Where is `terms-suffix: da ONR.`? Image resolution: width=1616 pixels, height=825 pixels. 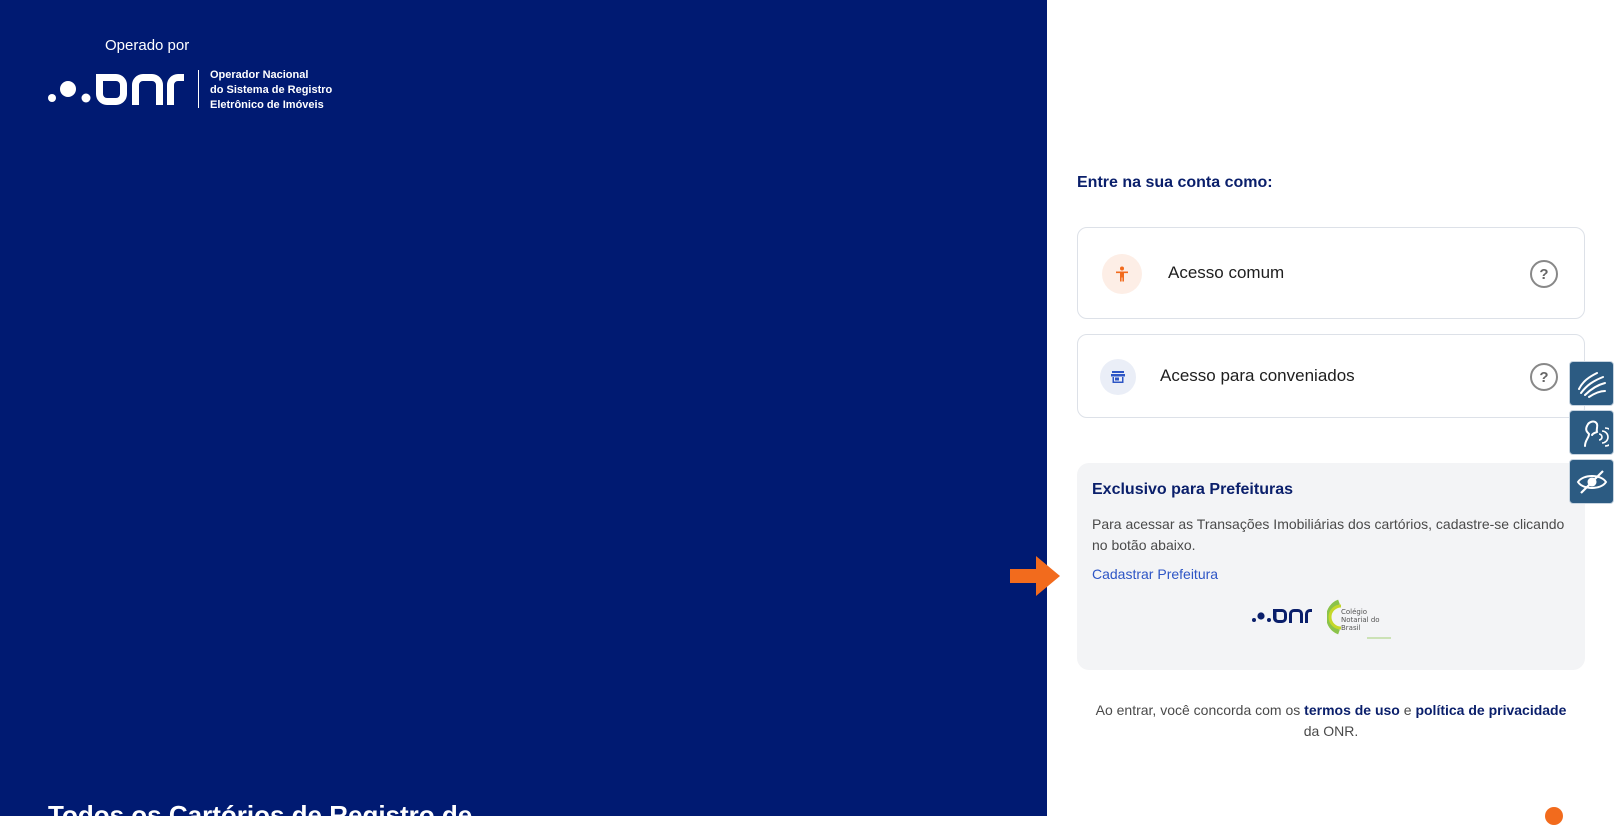
terms-suffix: da ONR. is located at coordinates (1331, 731).